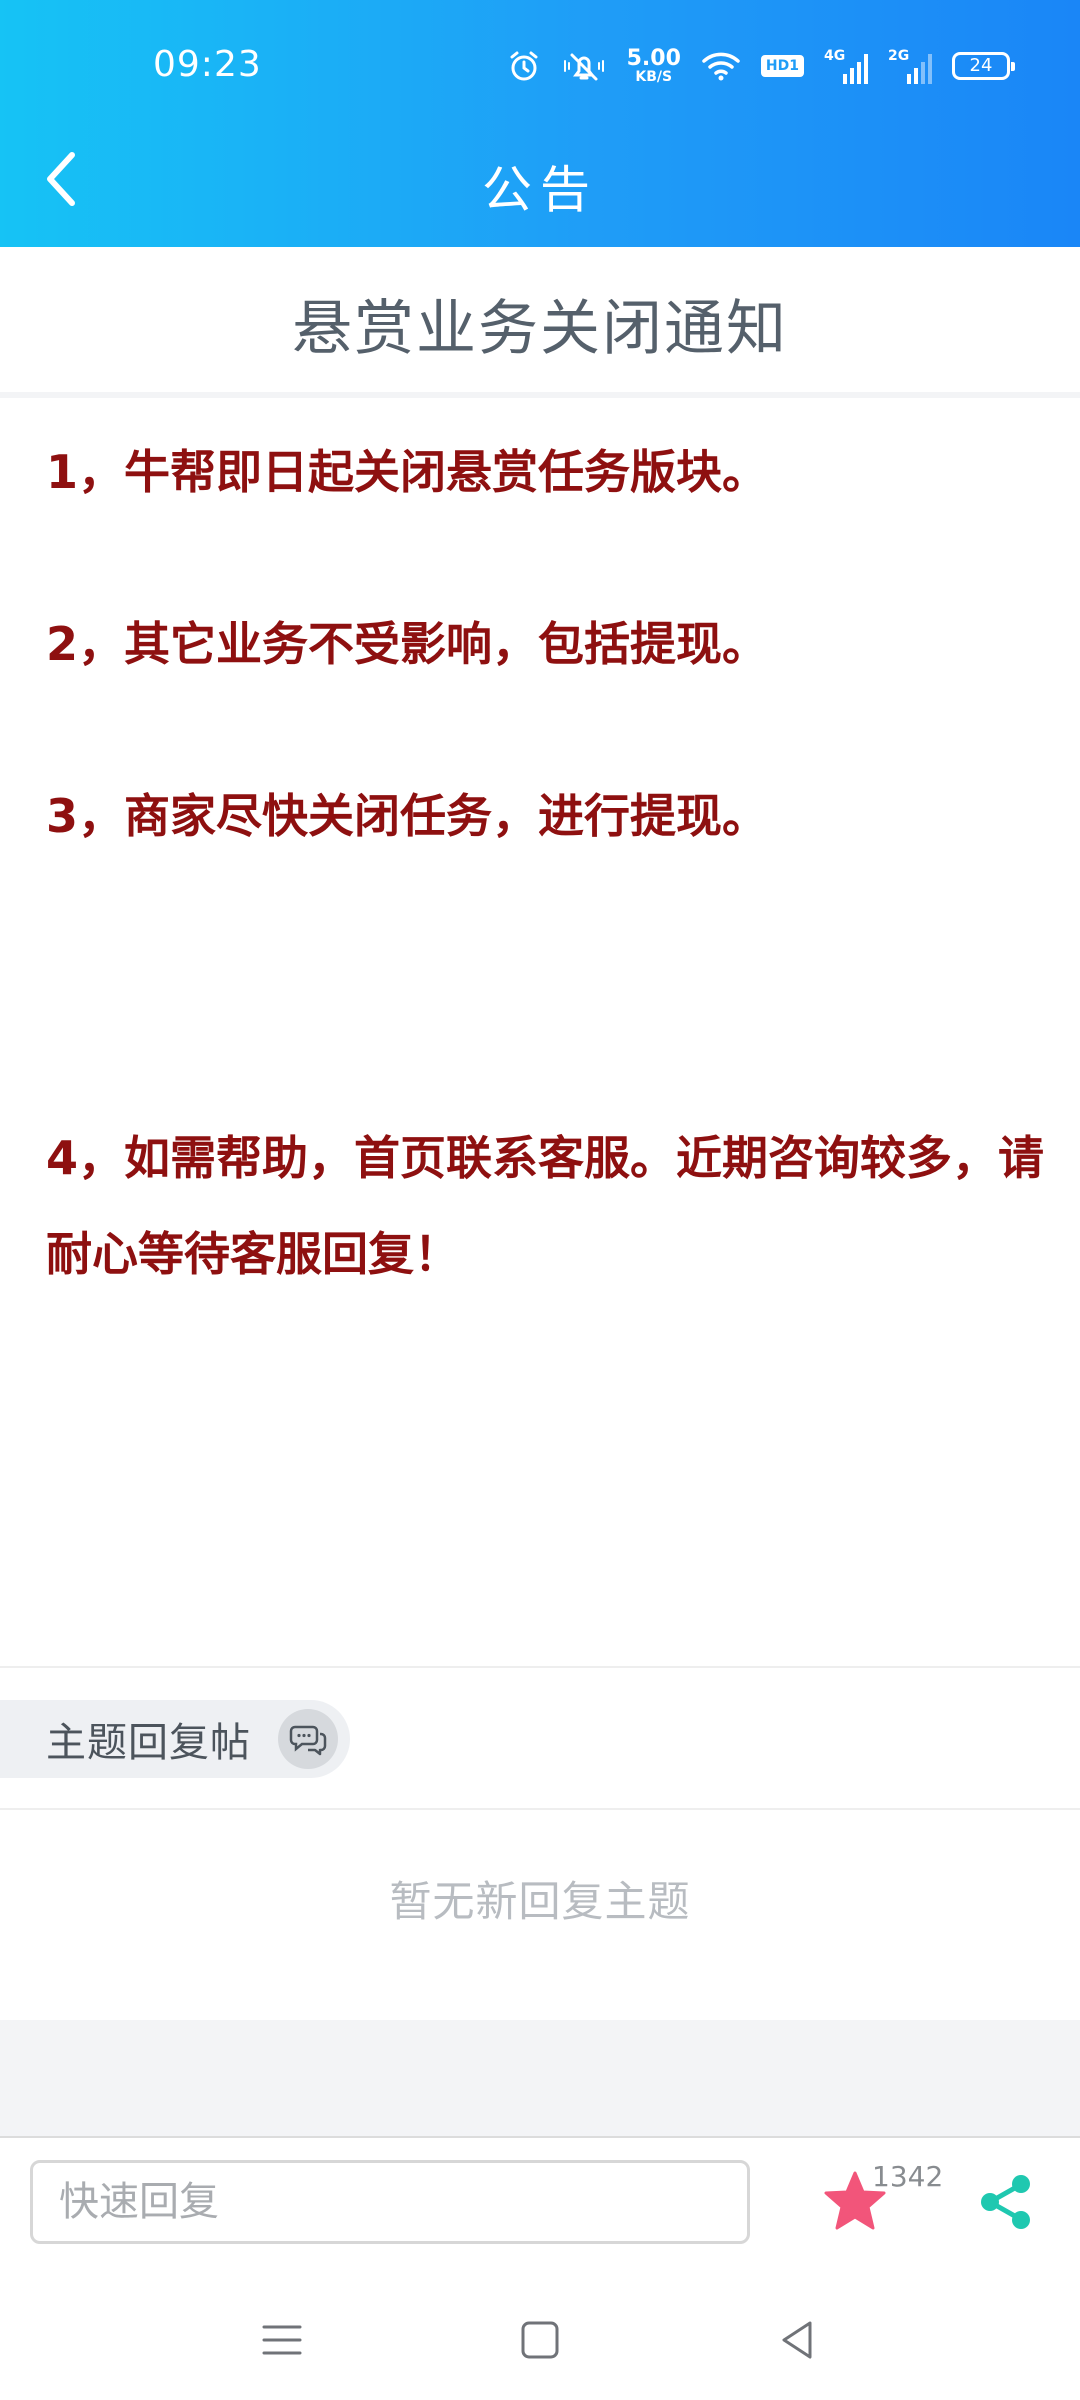  I want to click on signal-sim1-icon: 4G, so click(846, 66).